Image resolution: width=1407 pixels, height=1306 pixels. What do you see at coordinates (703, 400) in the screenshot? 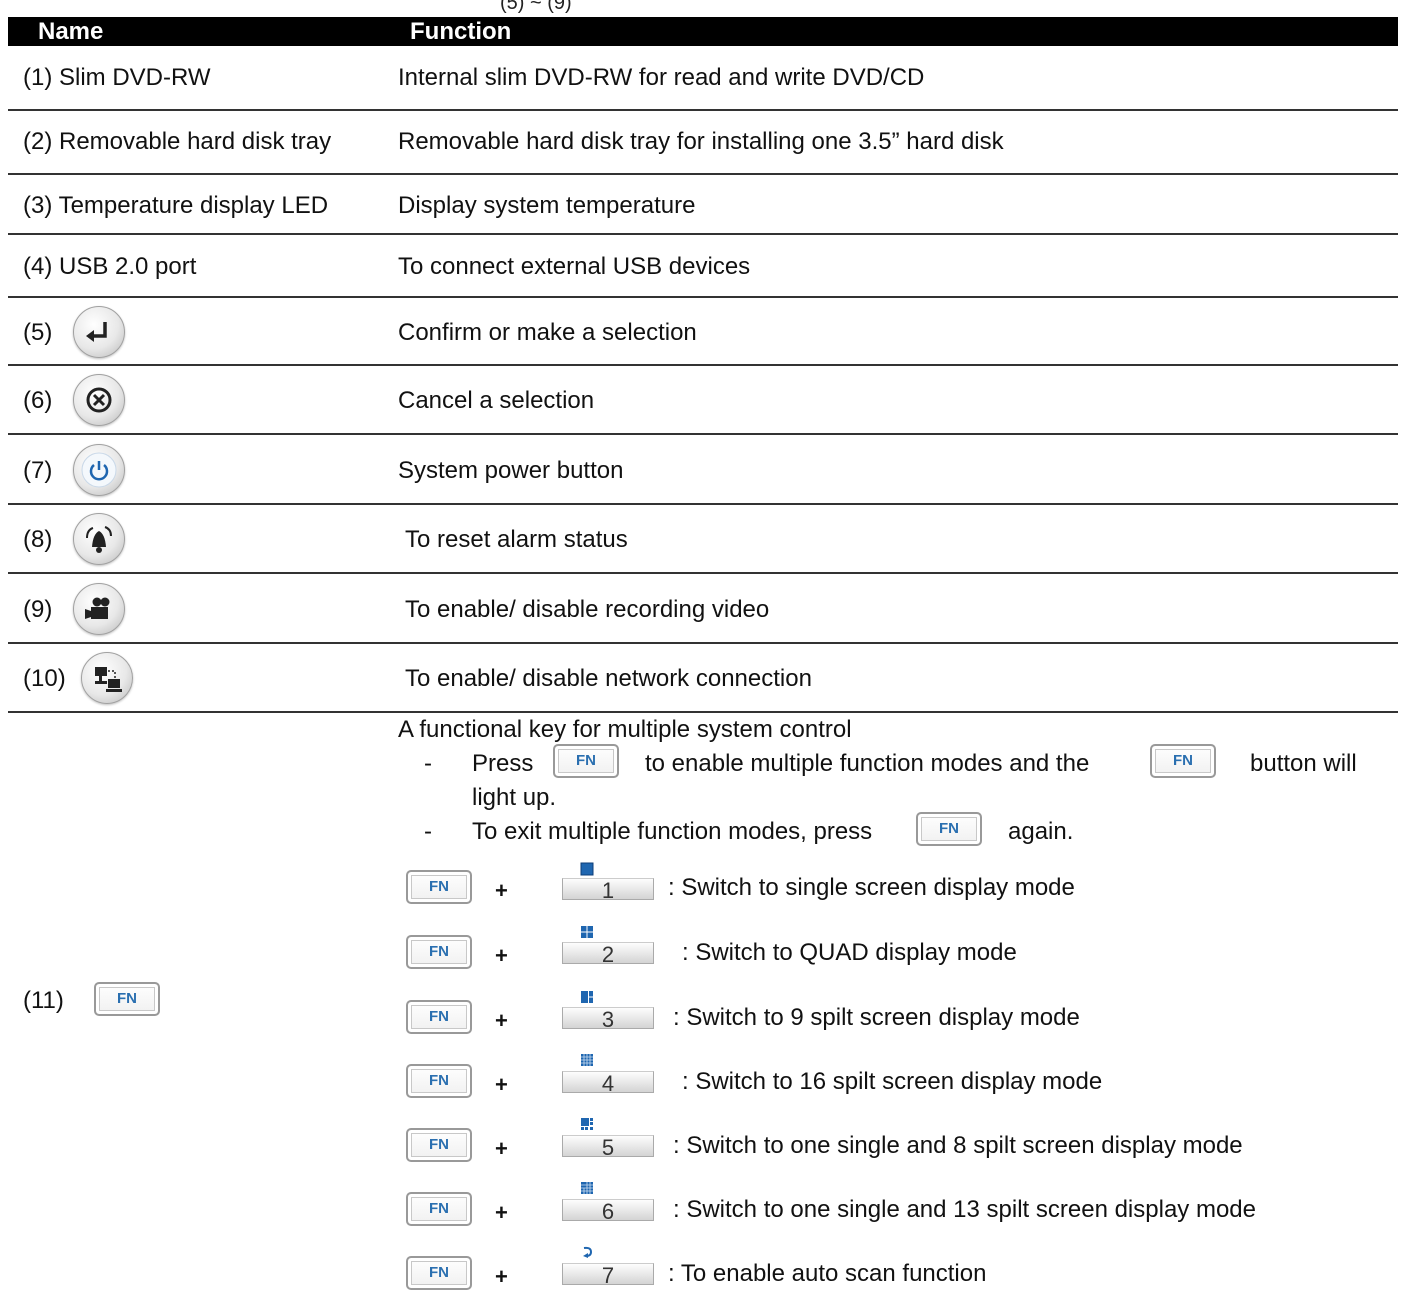
I see `table-row: (6) Cancel a selection` at bounding box center [703, 400].